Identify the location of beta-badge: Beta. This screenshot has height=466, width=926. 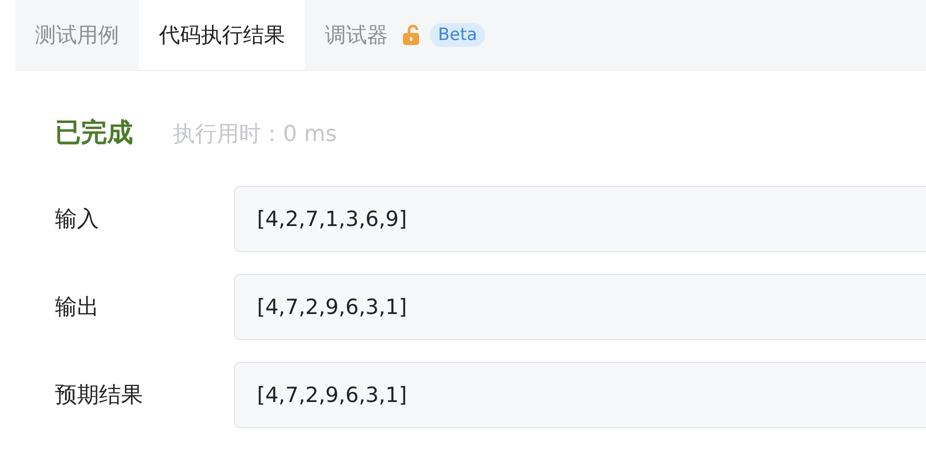
(458, 35).